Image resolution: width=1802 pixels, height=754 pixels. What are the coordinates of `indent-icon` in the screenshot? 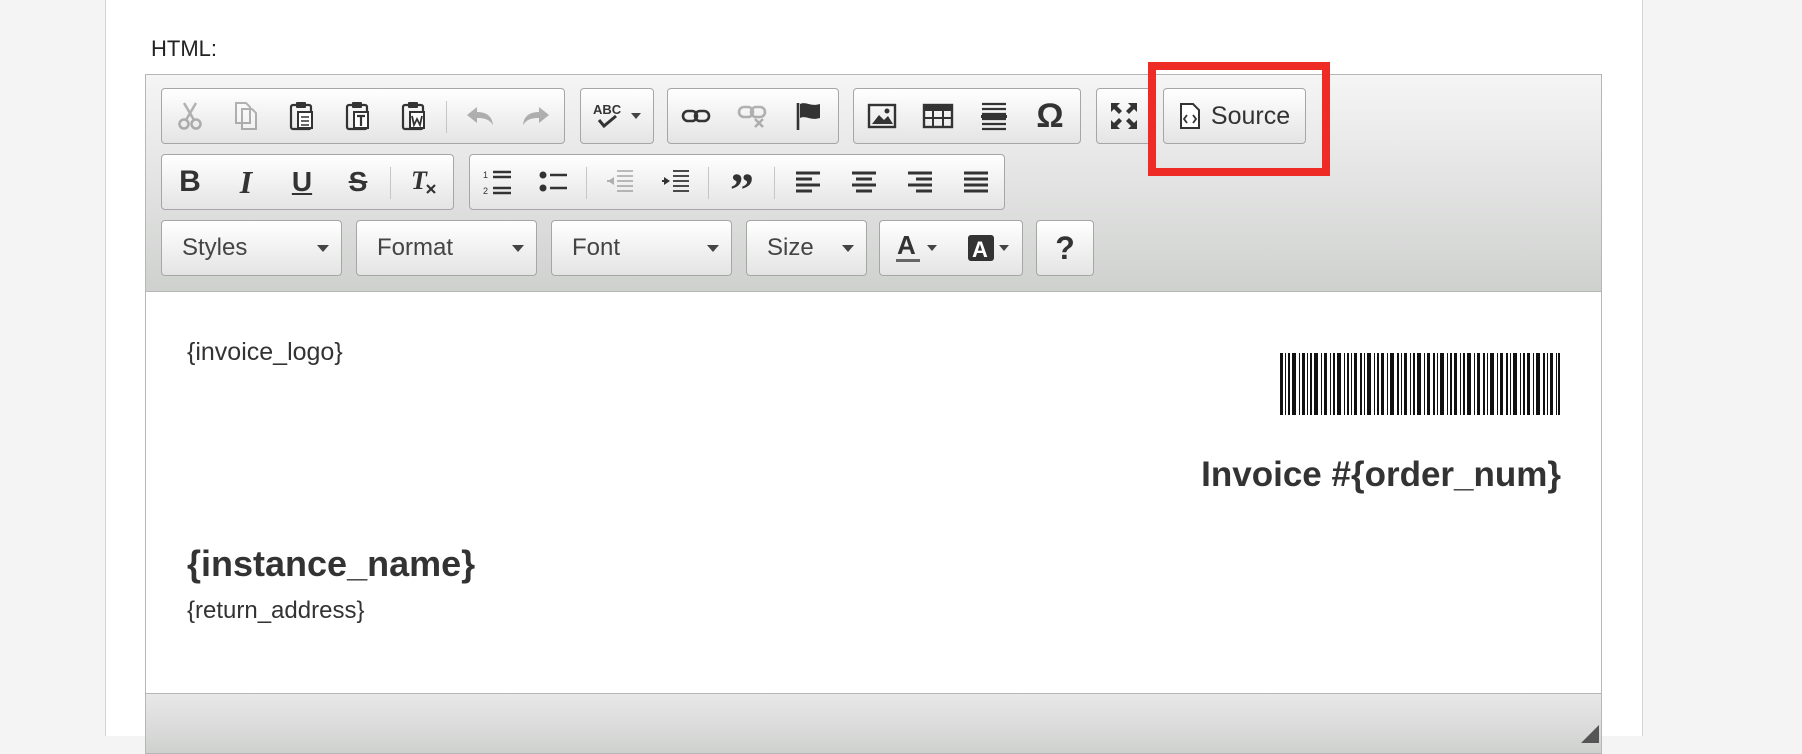 It's located at (676, 182).